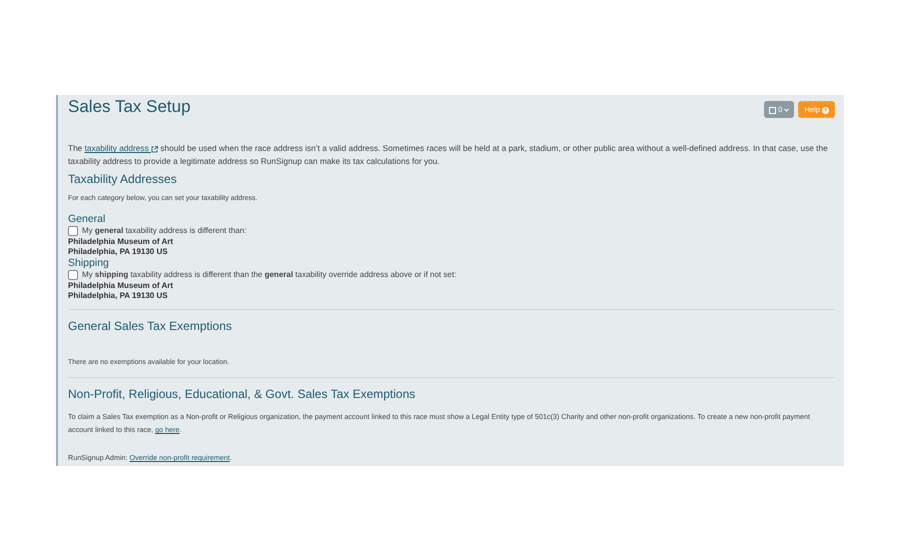 The image size is (900, 550). Describe the element at coordinates (164, 231) in the screenshot. I see `checkbox-label: My general taxability address is different than:` at that location.